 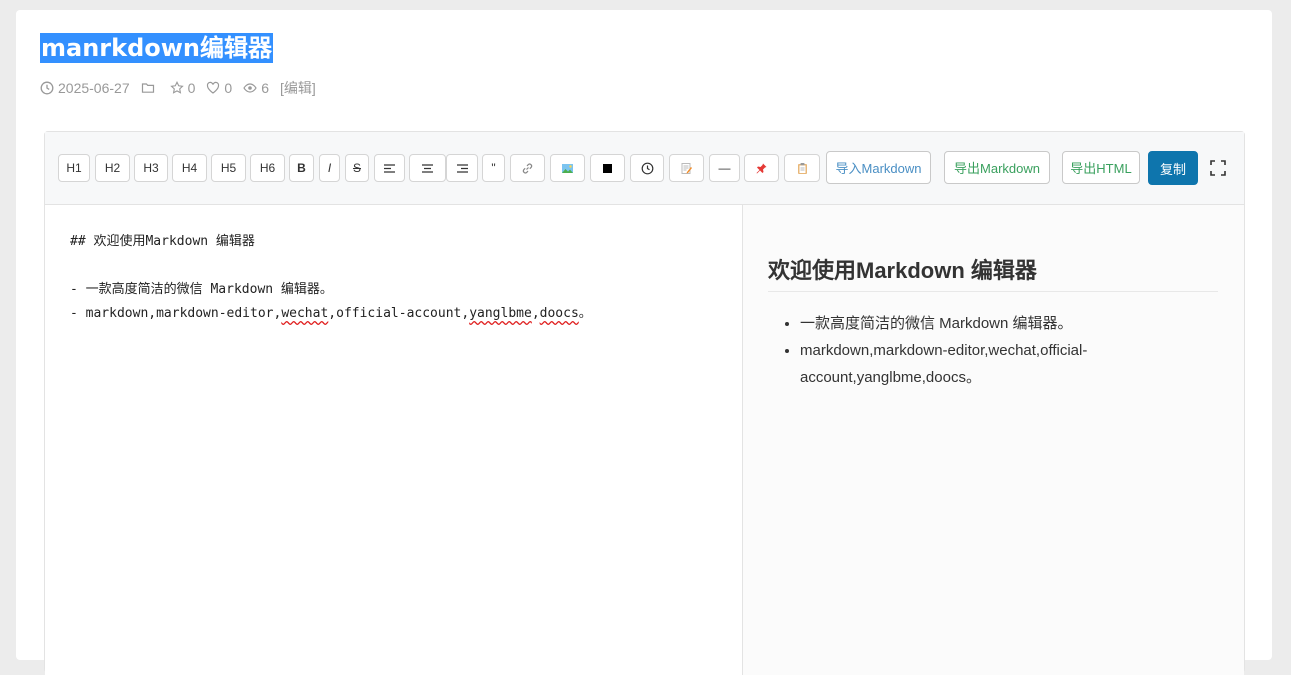 What do you see at coordinates (1101, 167) in the screenshot?
I see `export-html-button: 导出HTML` at bounding box center [1101, 167].